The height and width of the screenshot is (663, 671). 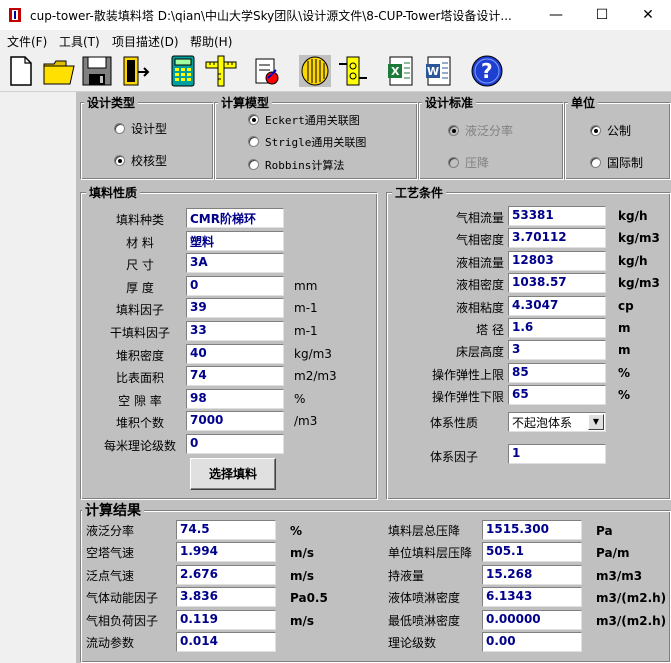 I want to click on radio-robbins: Robbins计算法, so click(x=296, y=165).